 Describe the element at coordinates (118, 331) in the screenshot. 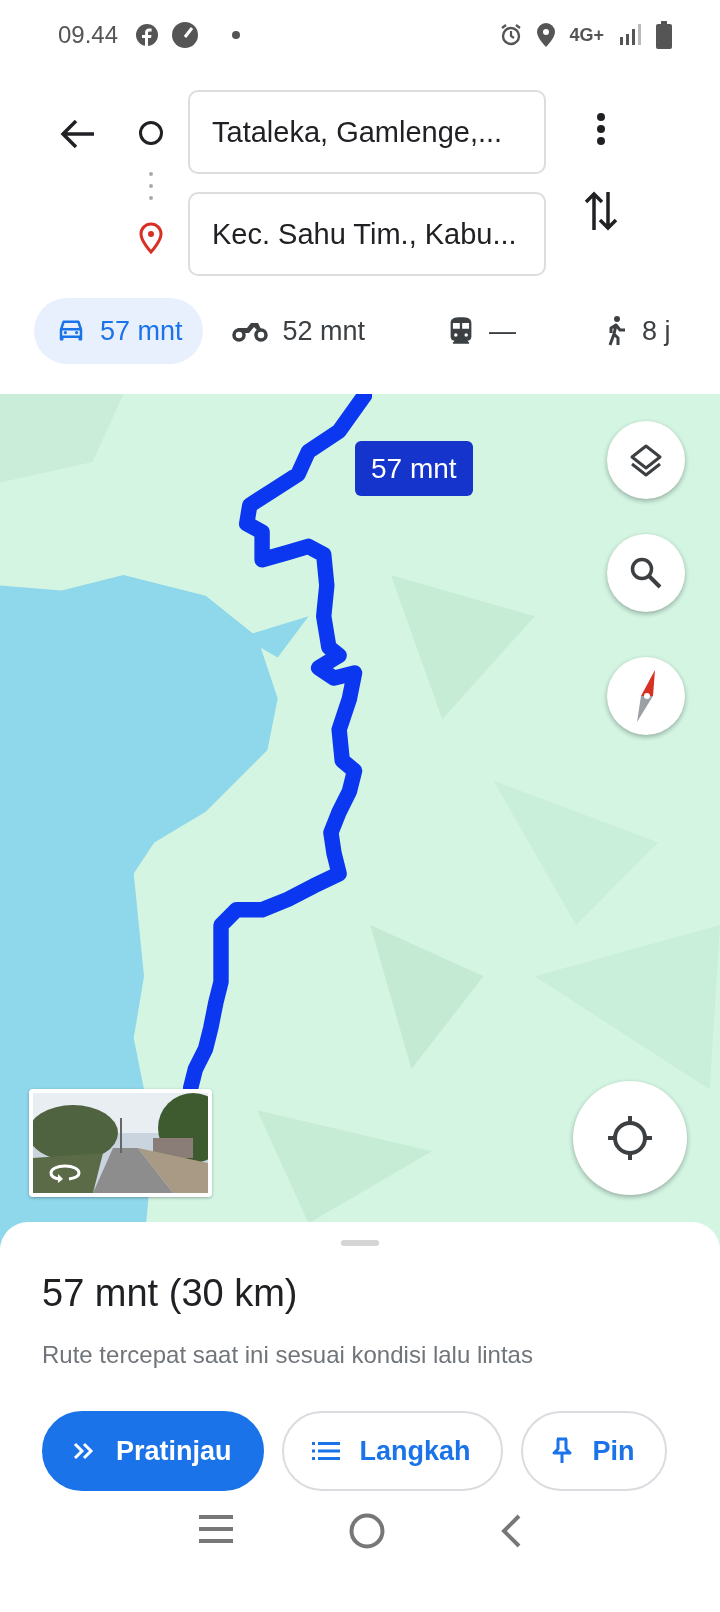

I see `travel-mode-tab: 57 mnt` at that location.